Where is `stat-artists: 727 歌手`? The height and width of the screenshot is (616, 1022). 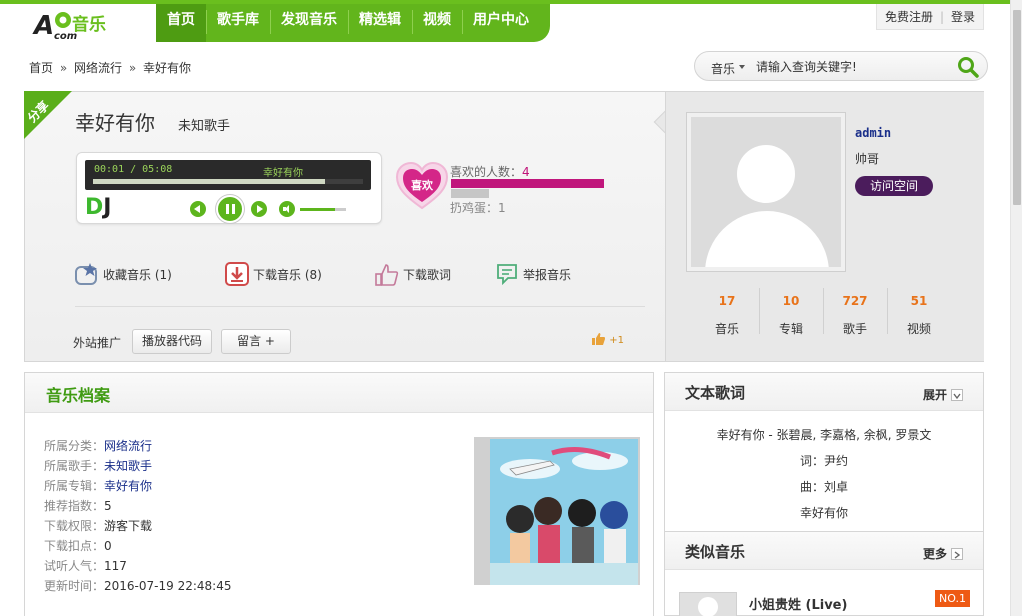
stat-artists: 727 歌手 is located at coordinates (855, 311).